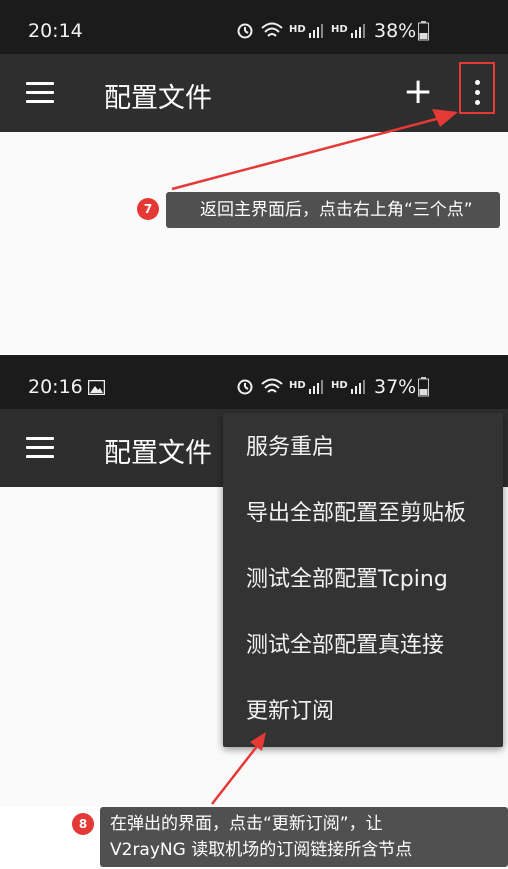 This screenshot has width=508, height=869. Describe the element at coordinates (158, 453) in the screenshot. I see `page-title: 配置文件` at that location.